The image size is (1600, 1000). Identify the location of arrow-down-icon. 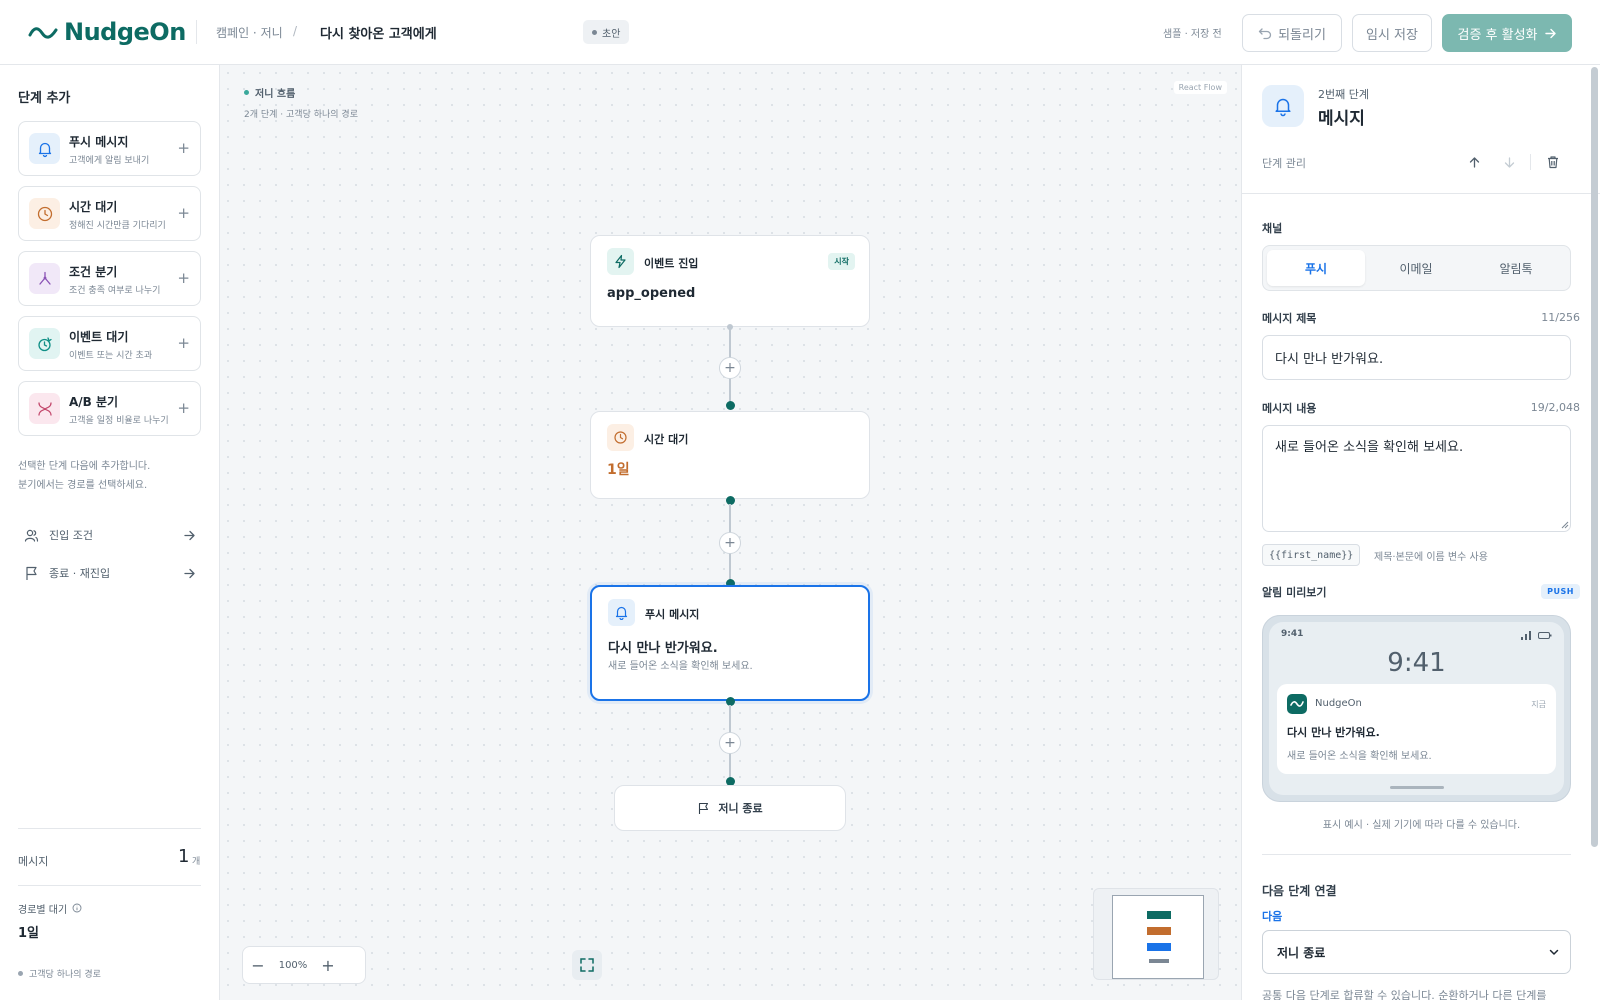
(1509, 162).